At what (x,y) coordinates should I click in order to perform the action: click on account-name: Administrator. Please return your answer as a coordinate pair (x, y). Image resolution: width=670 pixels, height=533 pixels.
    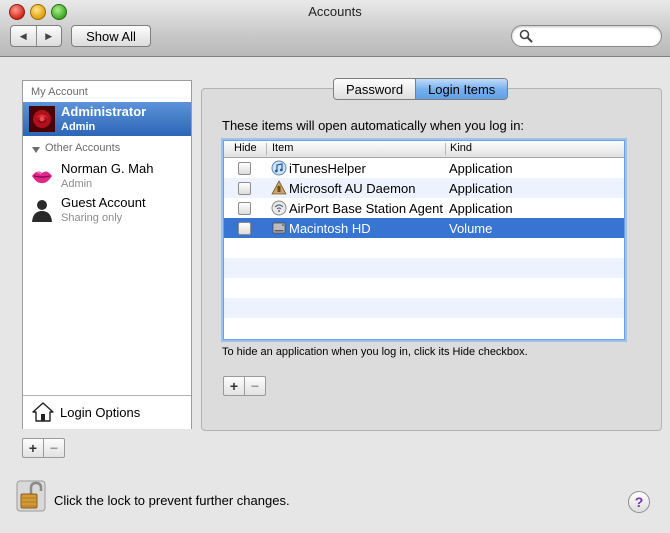
    Looking at the image, I should click on (104, 111).